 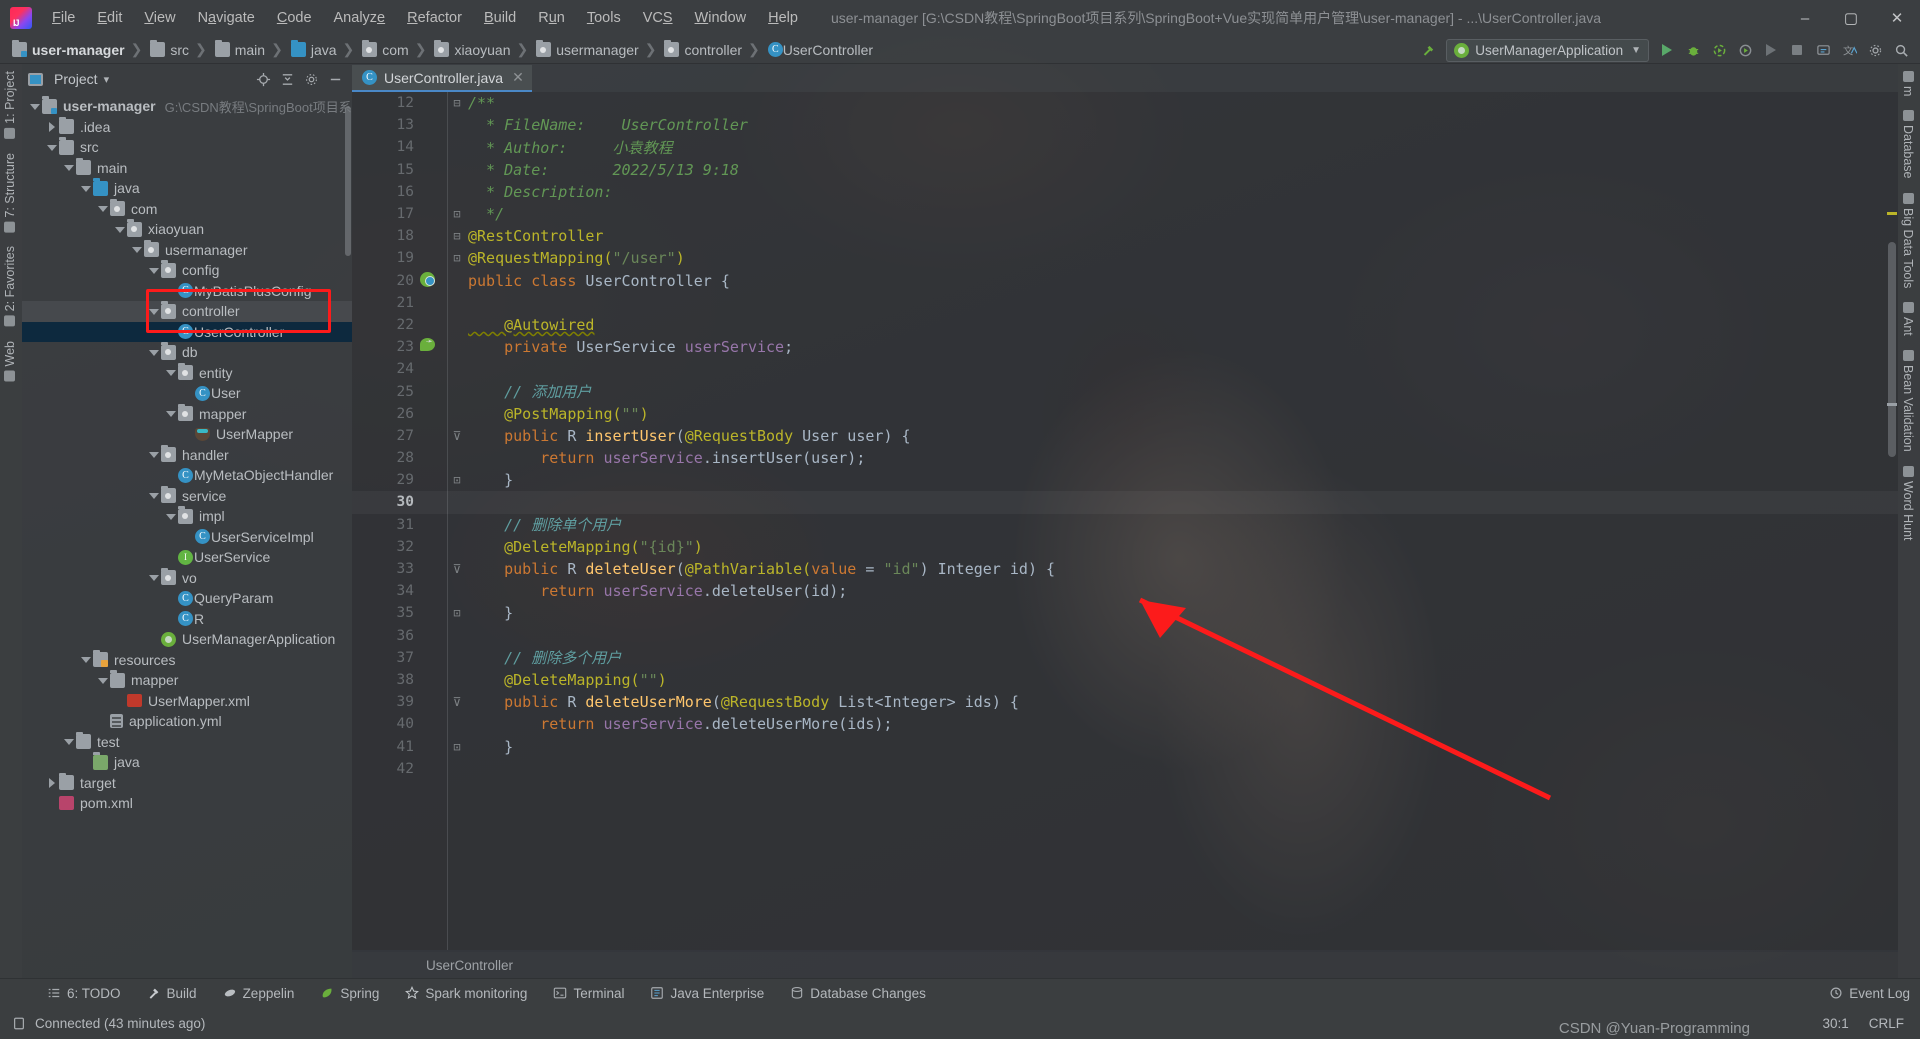 What do you see at coordinates (702, 49) in the screenshot?
I see `breadcrumb-item-controller: controller` at bounding box center [702, 49].